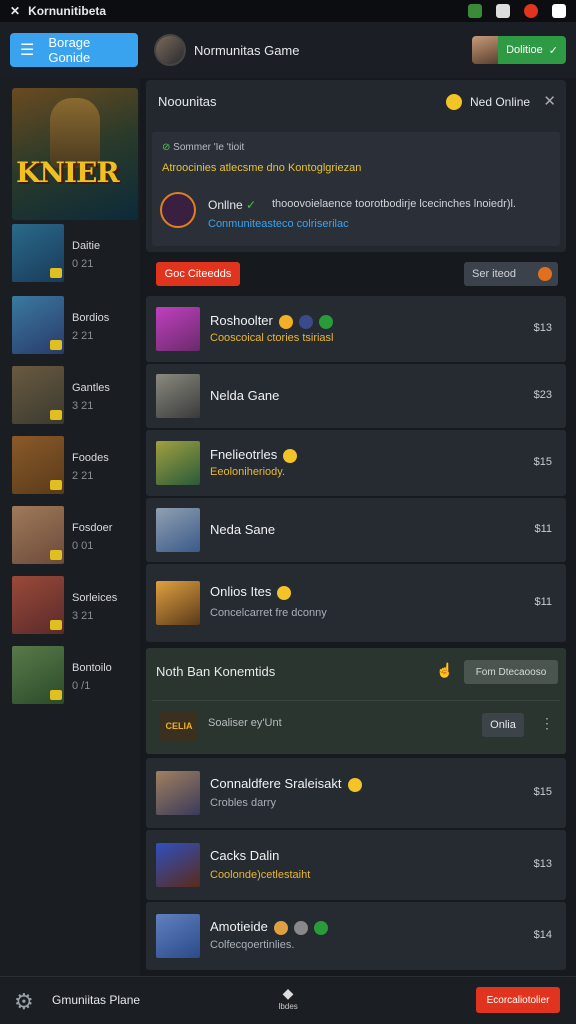  I want to click on sidebar-item: Bontoilo 0 /1, so click(75, 676).